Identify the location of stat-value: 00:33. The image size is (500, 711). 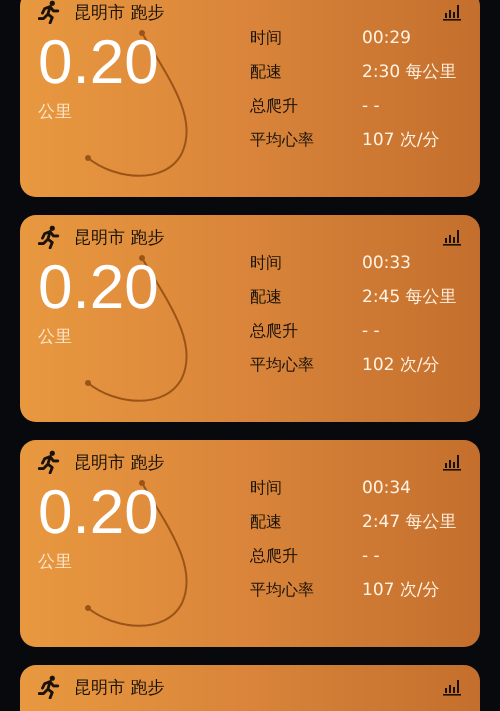
(387, 263).